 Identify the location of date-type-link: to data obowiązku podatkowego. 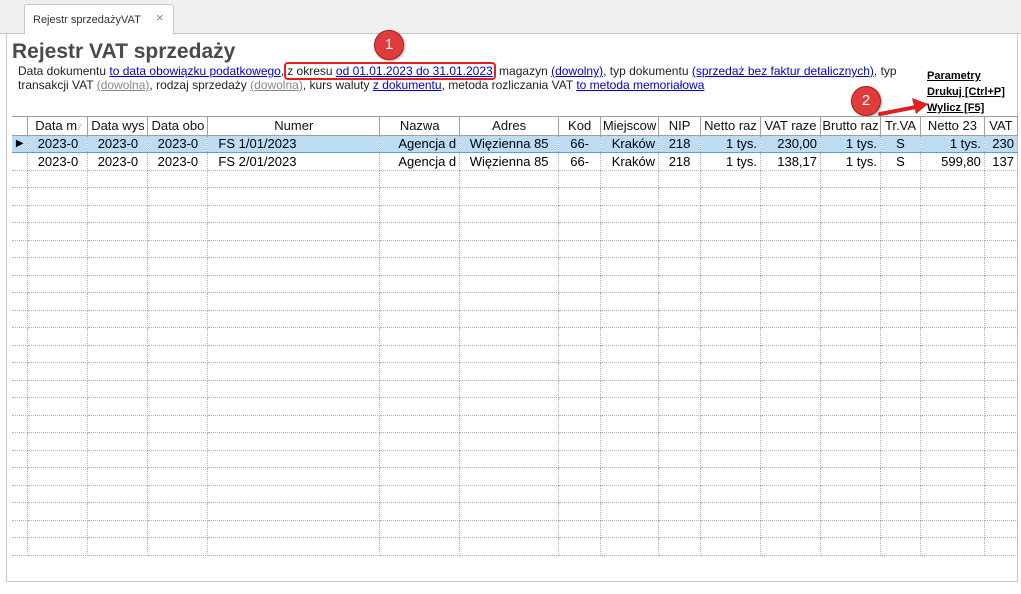
(194, 71).